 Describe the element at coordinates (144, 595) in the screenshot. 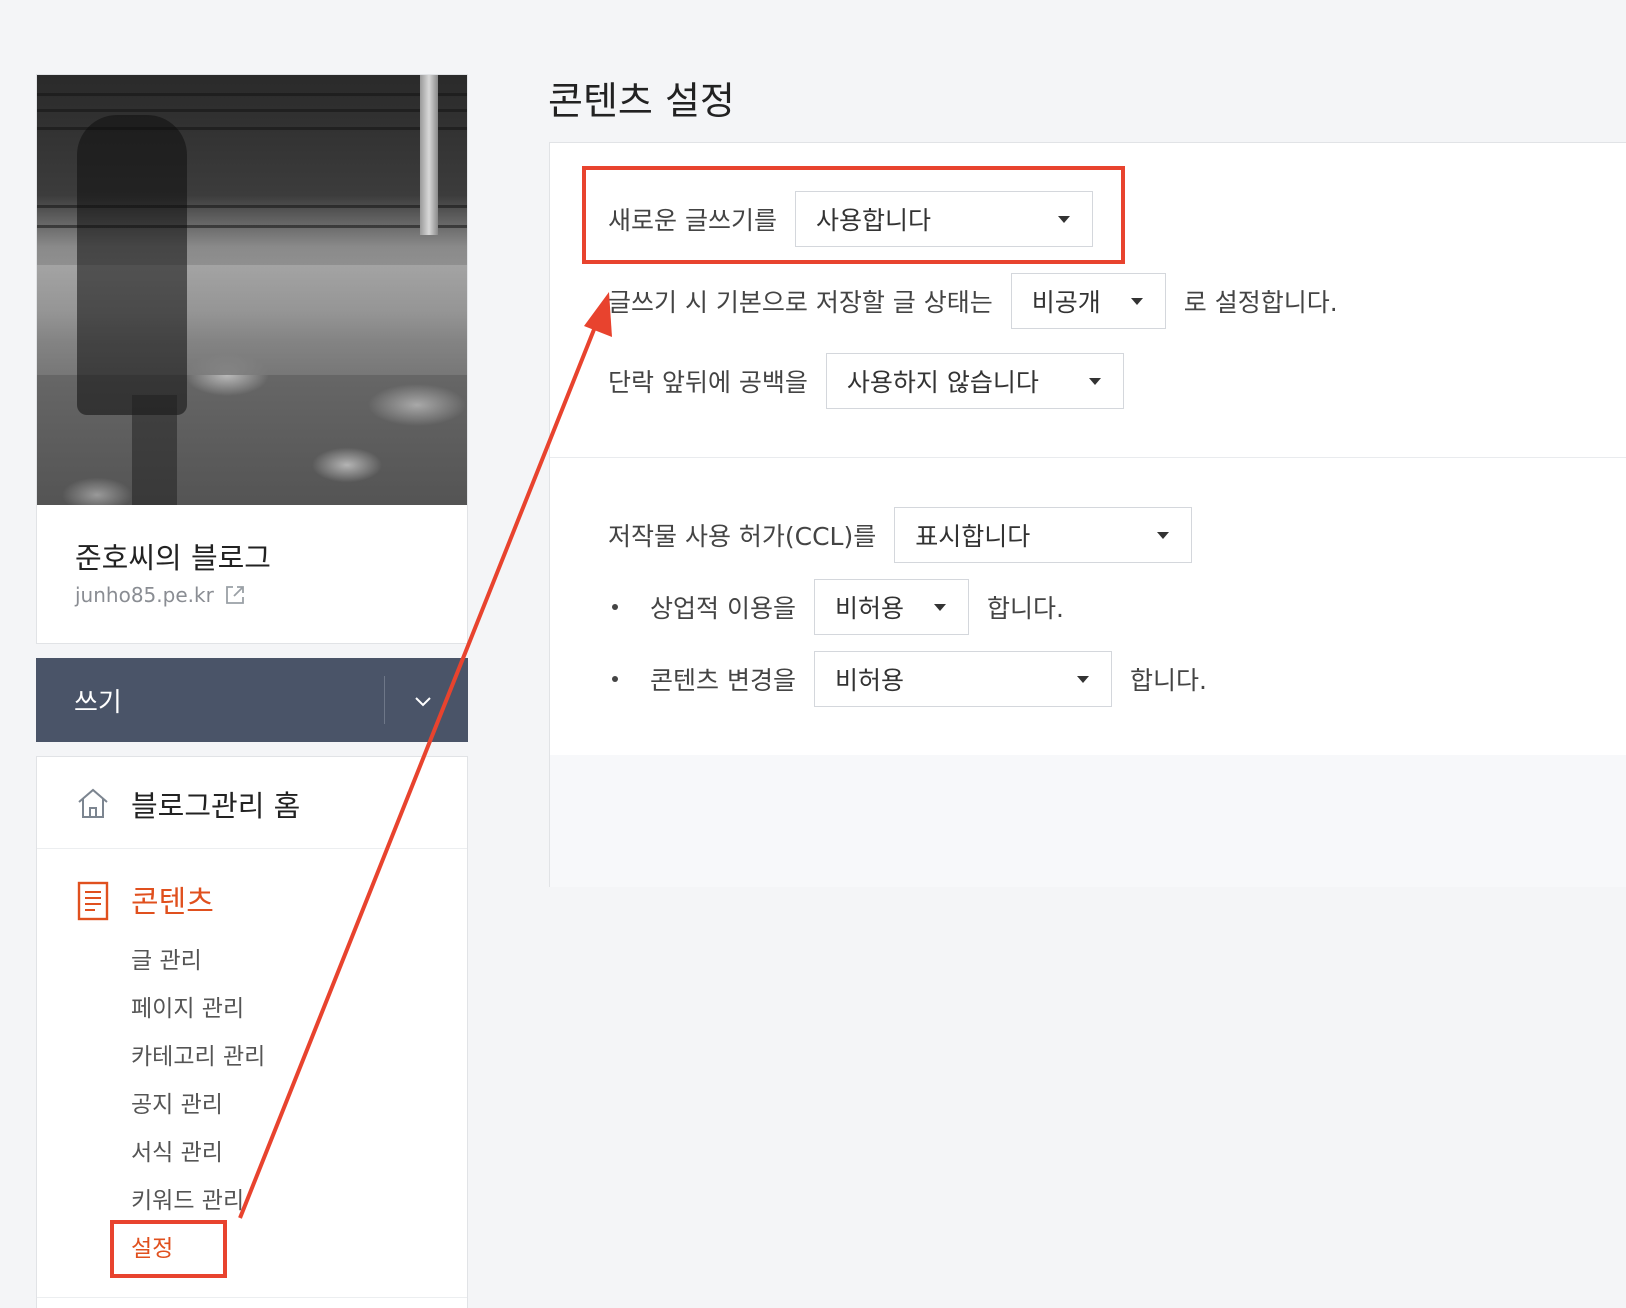

I see `blog-url-text: junho85.pe.kr` at that location.